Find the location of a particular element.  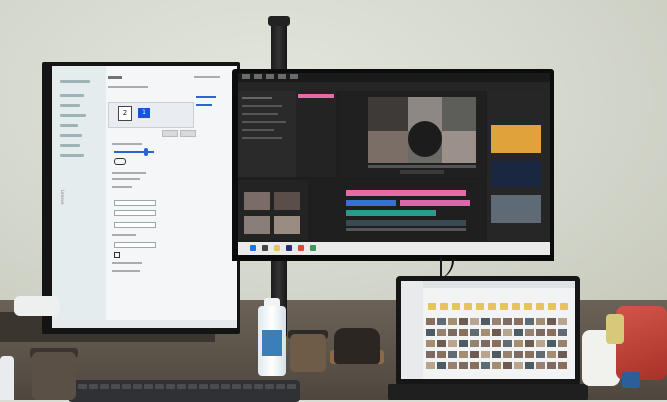

project-panel is located at coordinates (273, 210).